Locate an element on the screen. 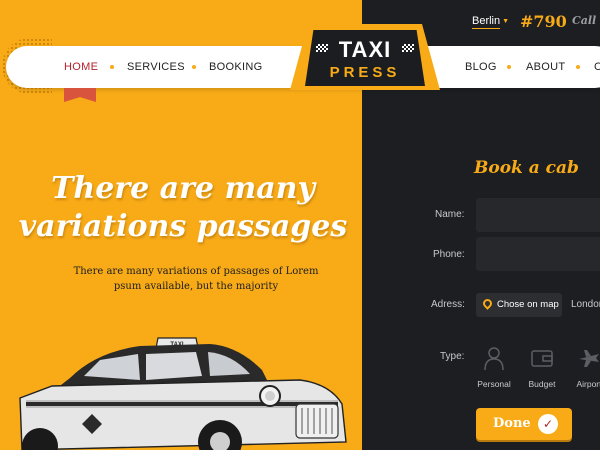 This screenshot has width=600, height=450. type-label-personal: Personal is located at coordinates (494, 384).